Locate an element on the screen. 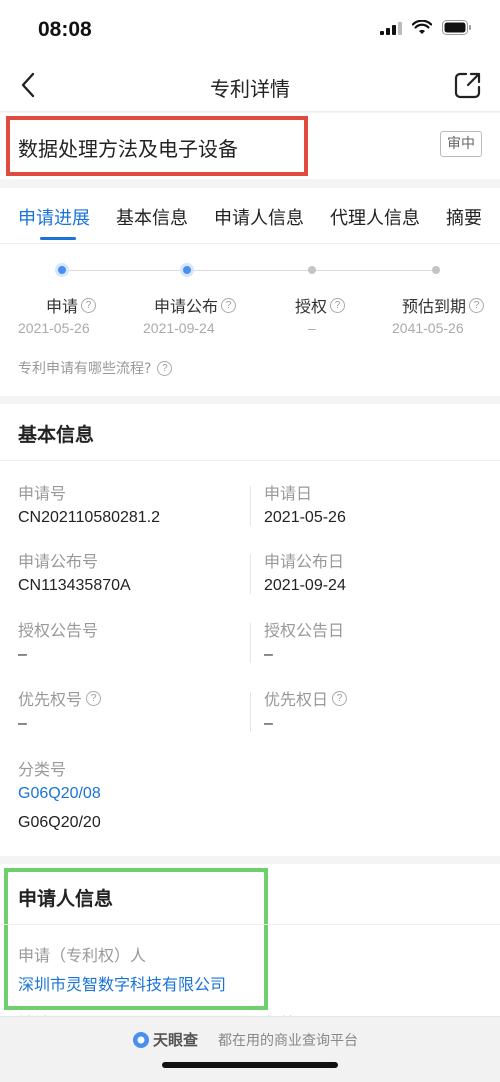 The height and width of the screenshot is (1082, 500). step-date-granted: – is located at coordinates (312, 328).